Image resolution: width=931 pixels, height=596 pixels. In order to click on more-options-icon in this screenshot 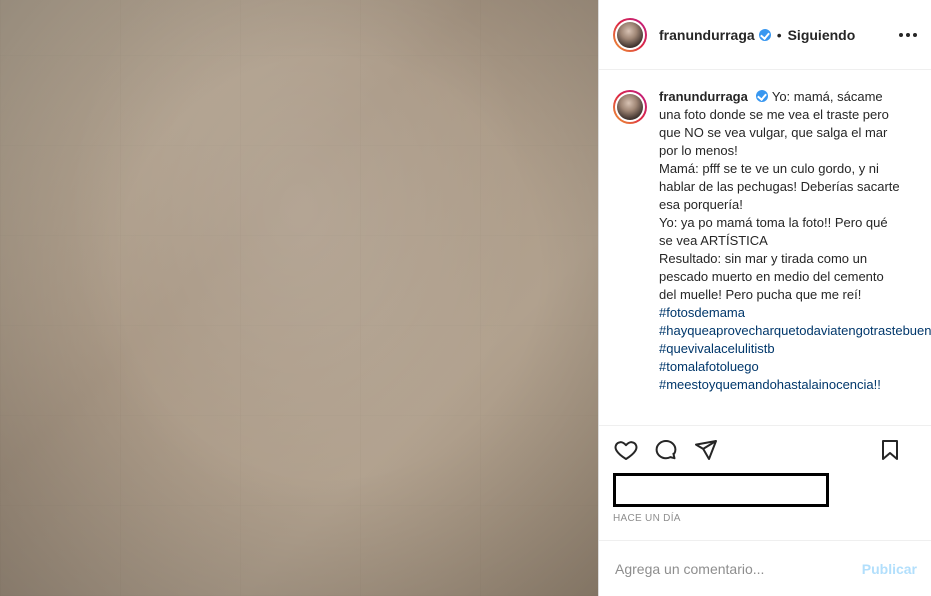, I will do `click(908, 35)`.